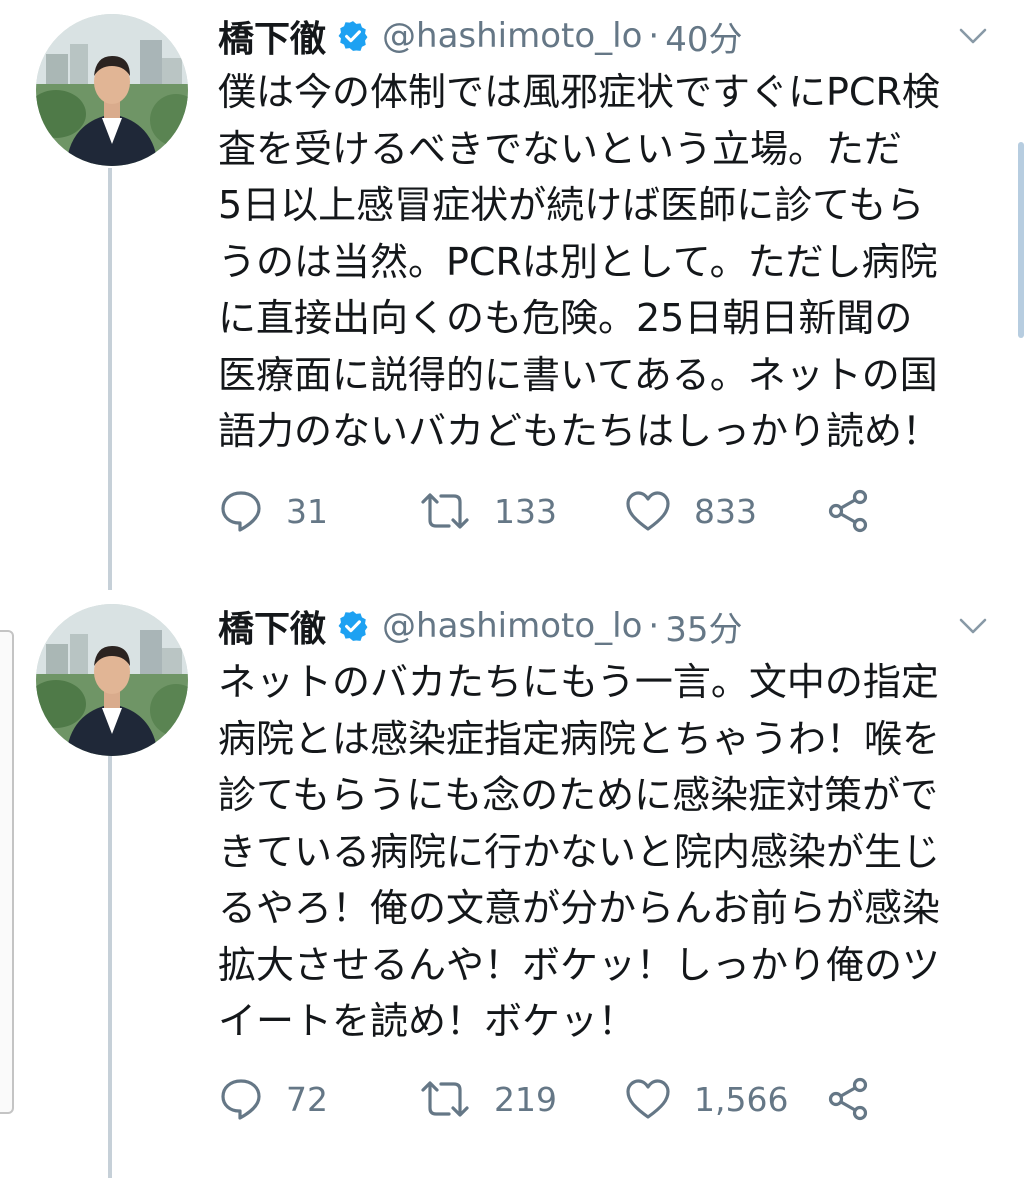 The image size is (1024, 1178). What do you see at coordinates (487, 511) in the screenshot?
I see `retweet-button: 133` at bounding box center [487, 511].